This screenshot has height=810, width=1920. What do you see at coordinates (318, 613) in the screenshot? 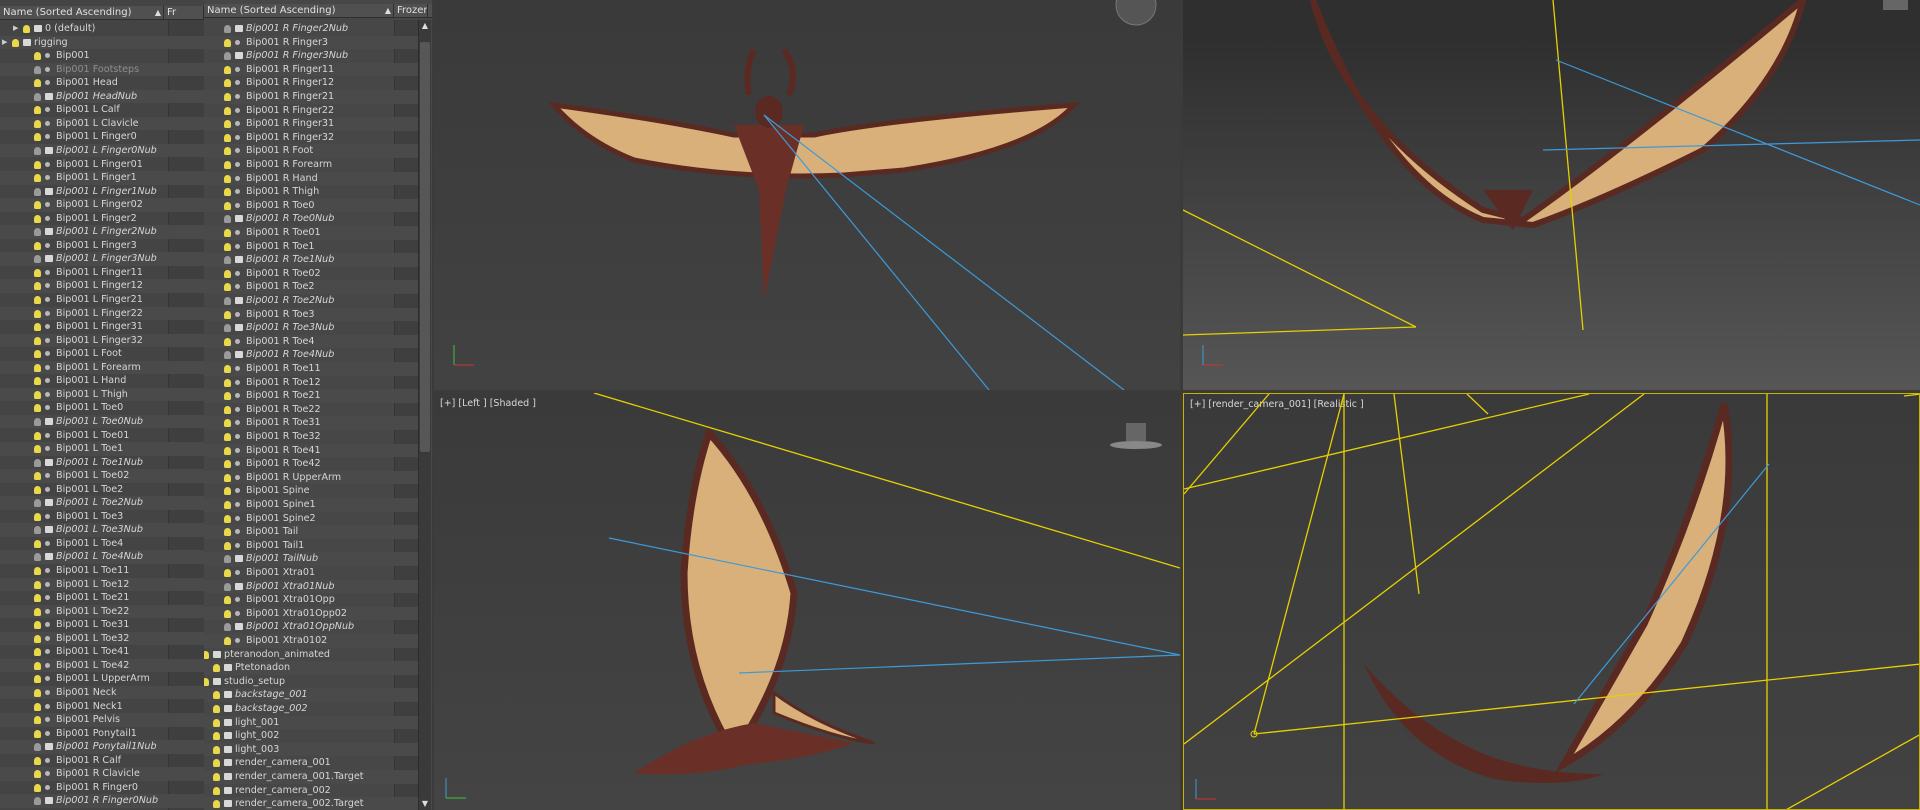
I see `explorer-row: Bip001 Xtra01Opp02` at bounding box center [318, 613].